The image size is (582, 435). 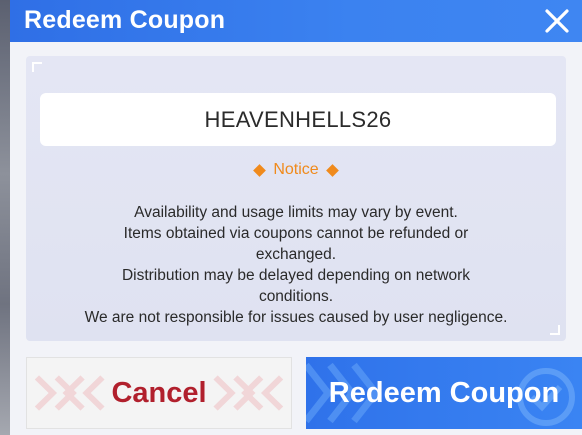 I want to click on redeem-coupon-button: Redeem Coupon, so click(x=444, y=393).